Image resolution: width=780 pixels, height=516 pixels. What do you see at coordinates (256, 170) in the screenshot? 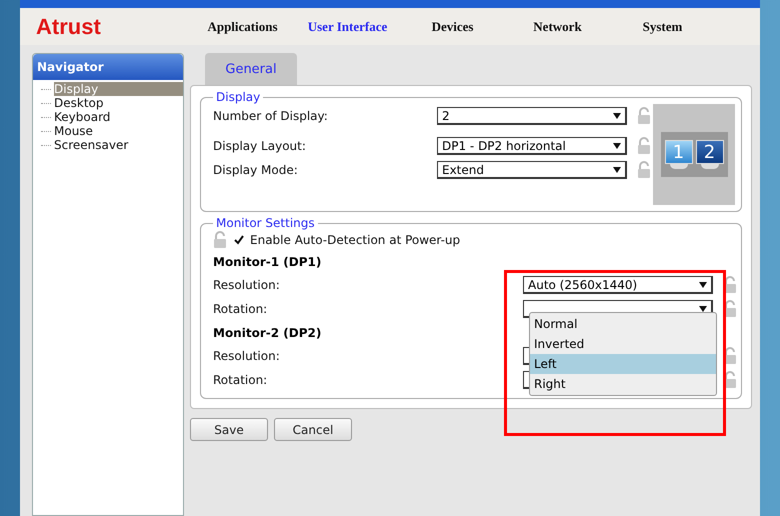
I see `field-label: Display Mode:` at bounding box center [256, 170].